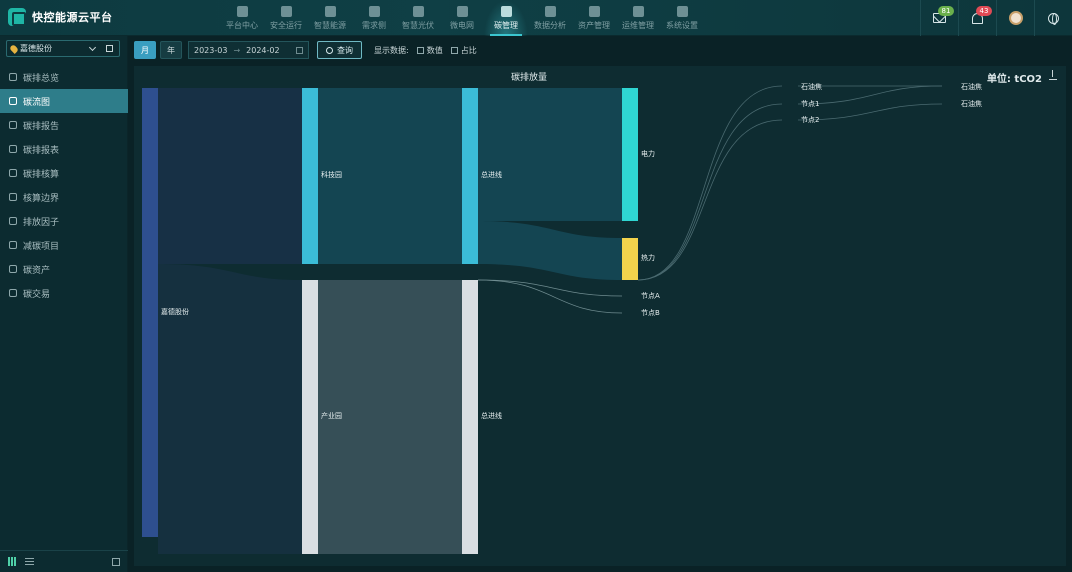  I want to click on show-data-label: 显示数据:, so click(391, 50).